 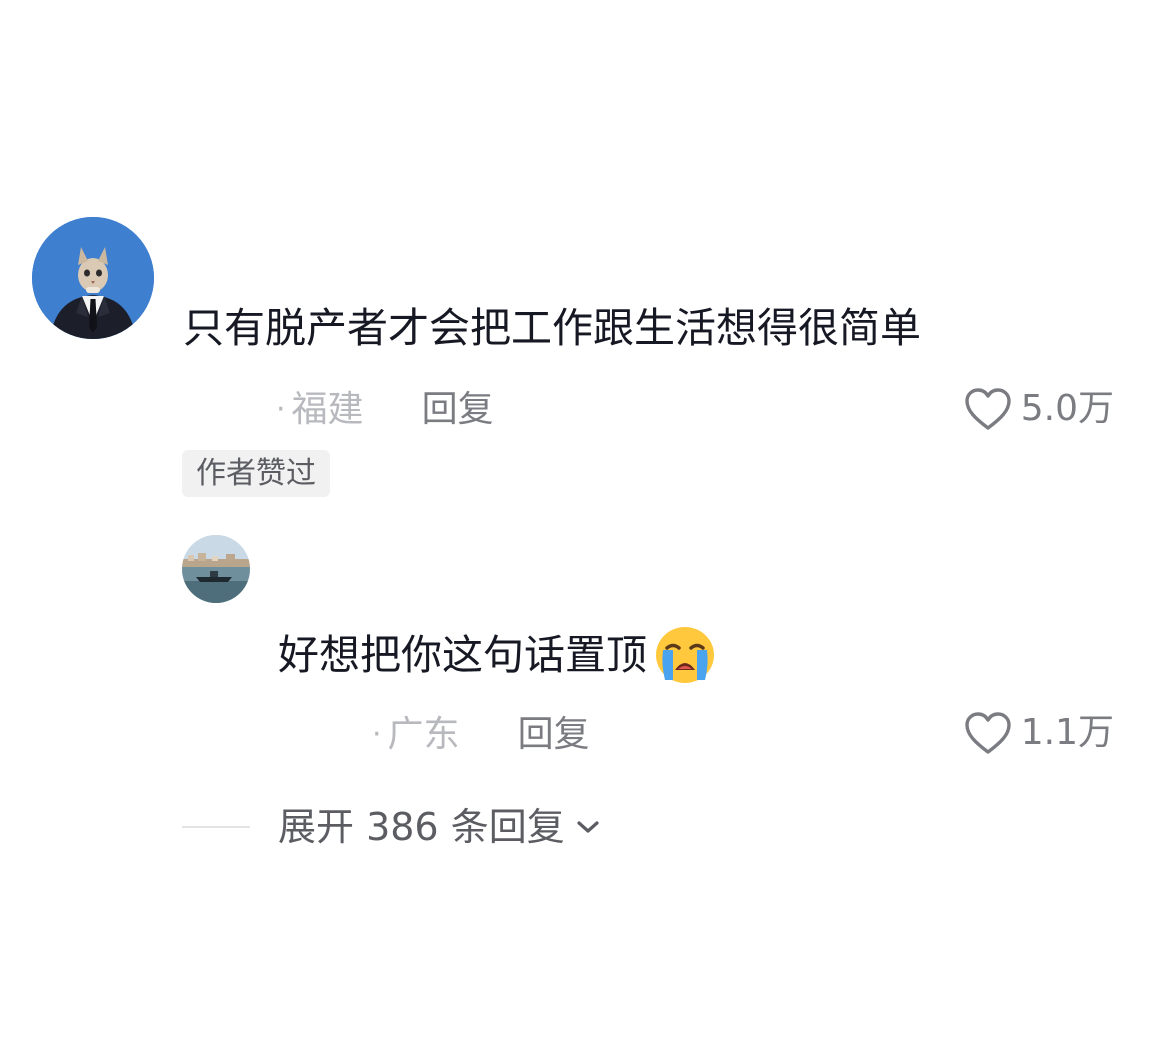 I want to click on like-button: 5.0万, so click(x=1038, y=409).